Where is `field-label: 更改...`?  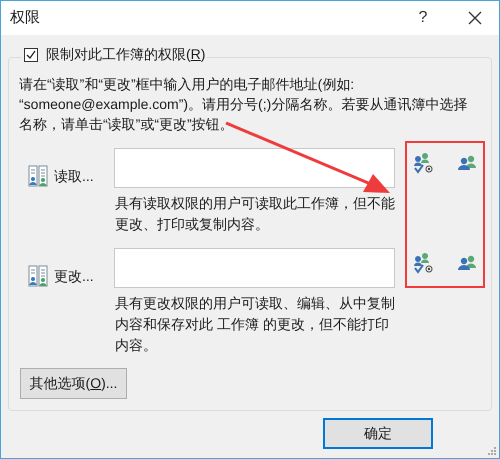 field-label: 更改... is located at coordinates (74, 276).